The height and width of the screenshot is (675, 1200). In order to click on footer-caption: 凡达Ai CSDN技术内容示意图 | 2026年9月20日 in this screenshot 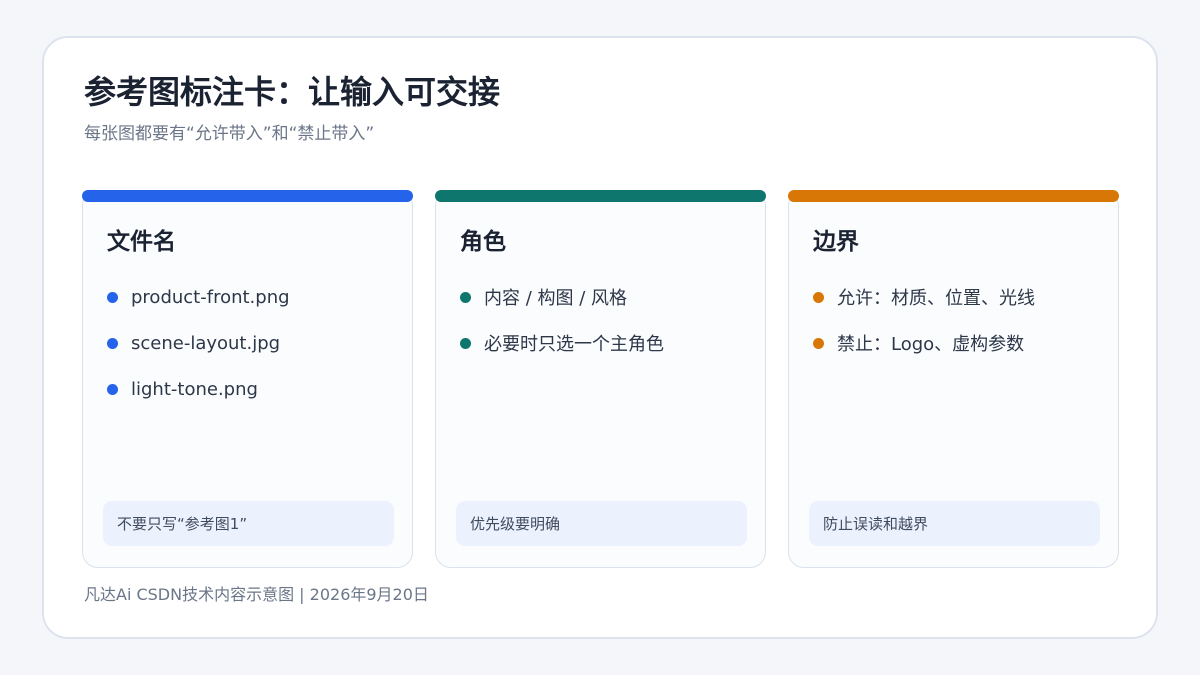, I will do `click(256, 594)`.